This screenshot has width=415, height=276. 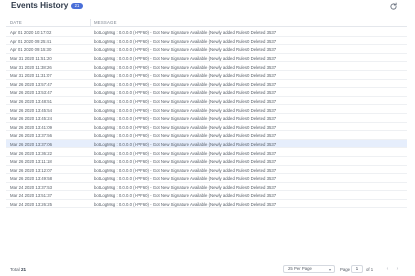 I want to click on event-date: Mar 24 2020 13:37:53, so click(x=31, y=187).